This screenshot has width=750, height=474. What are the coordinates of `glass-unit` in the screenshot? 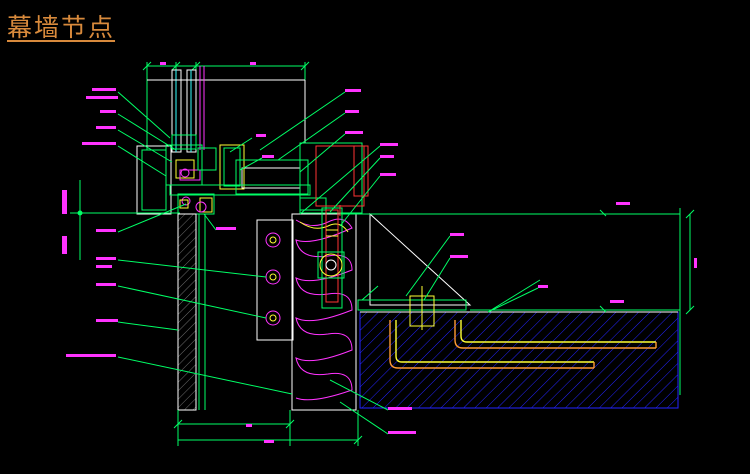 It's located at (184, 111).